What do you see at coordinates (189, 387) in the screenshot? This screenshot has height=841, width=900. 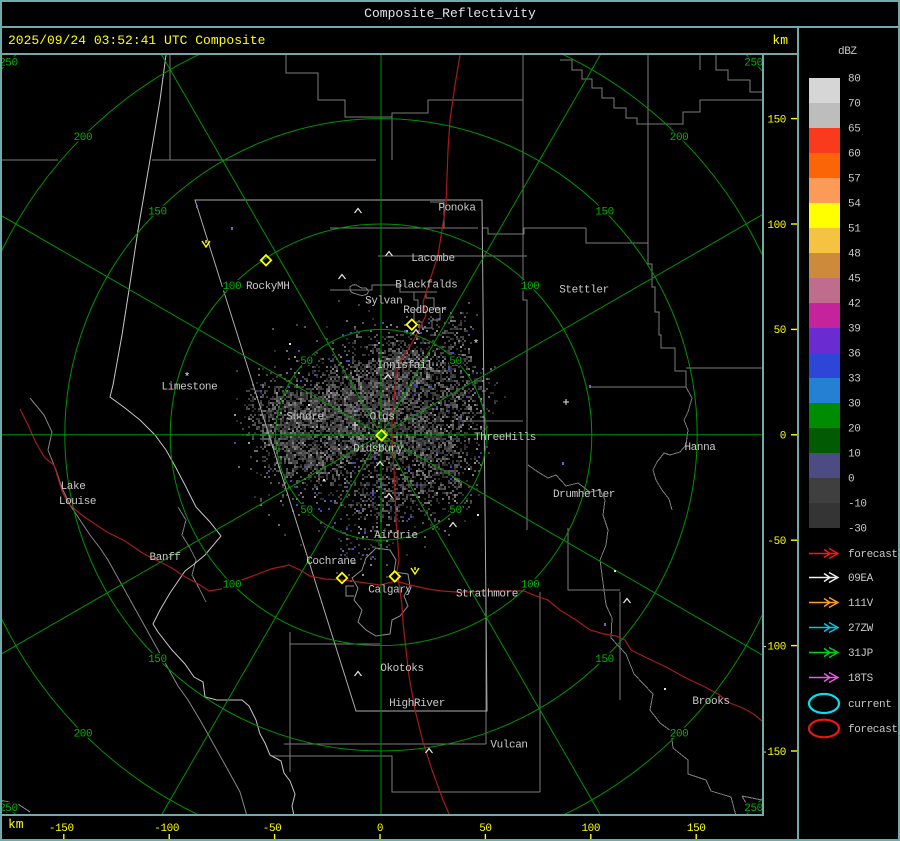 I see `svg-text: Limestone` at bounding box center [189, 387].